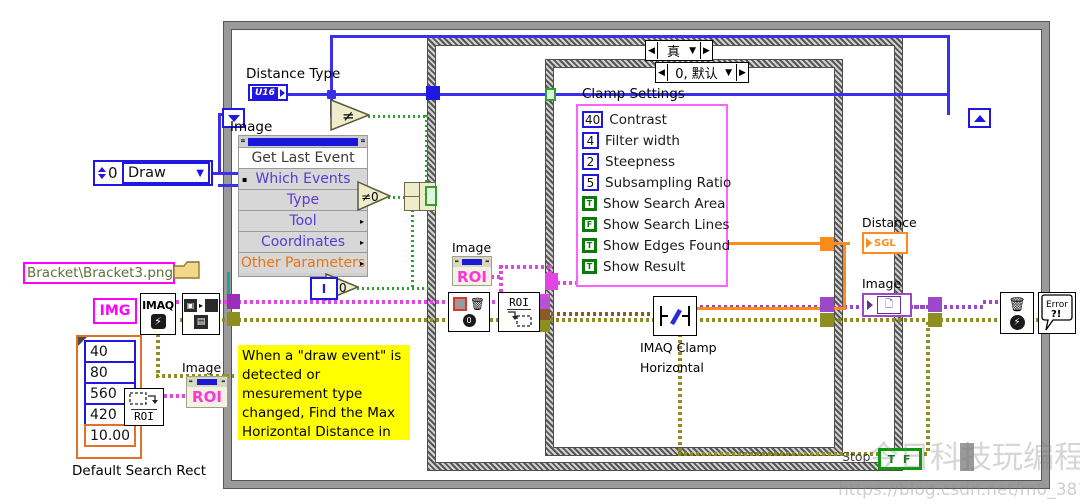  I want to click on subsampling-ratio-value: 5, so click(590, 182).